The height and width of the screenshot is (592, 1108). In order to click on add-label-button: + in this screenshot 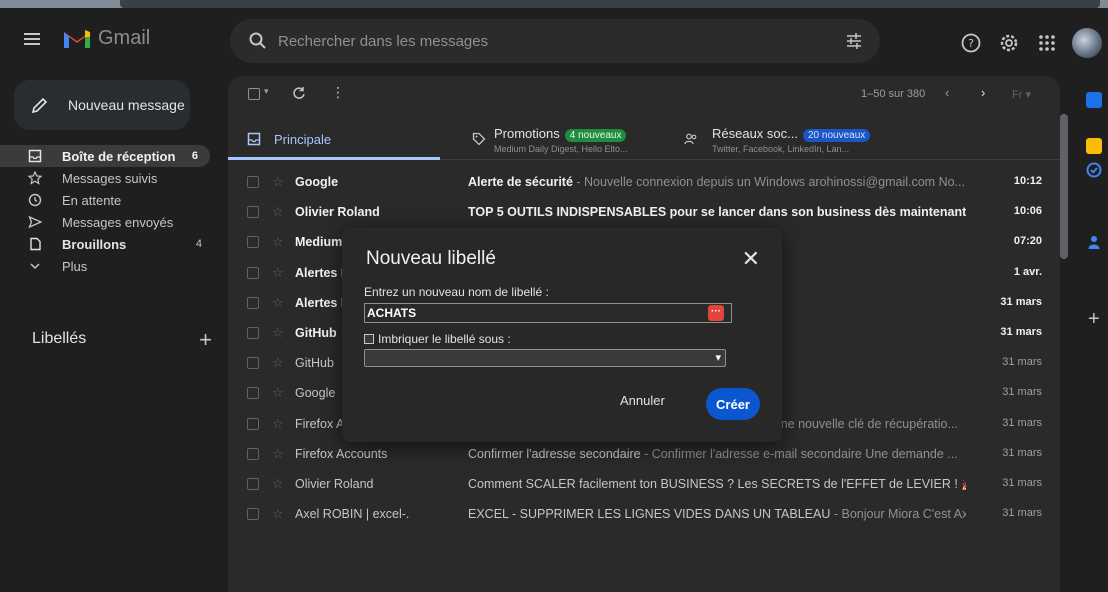, I will do `click(205, 340)`.